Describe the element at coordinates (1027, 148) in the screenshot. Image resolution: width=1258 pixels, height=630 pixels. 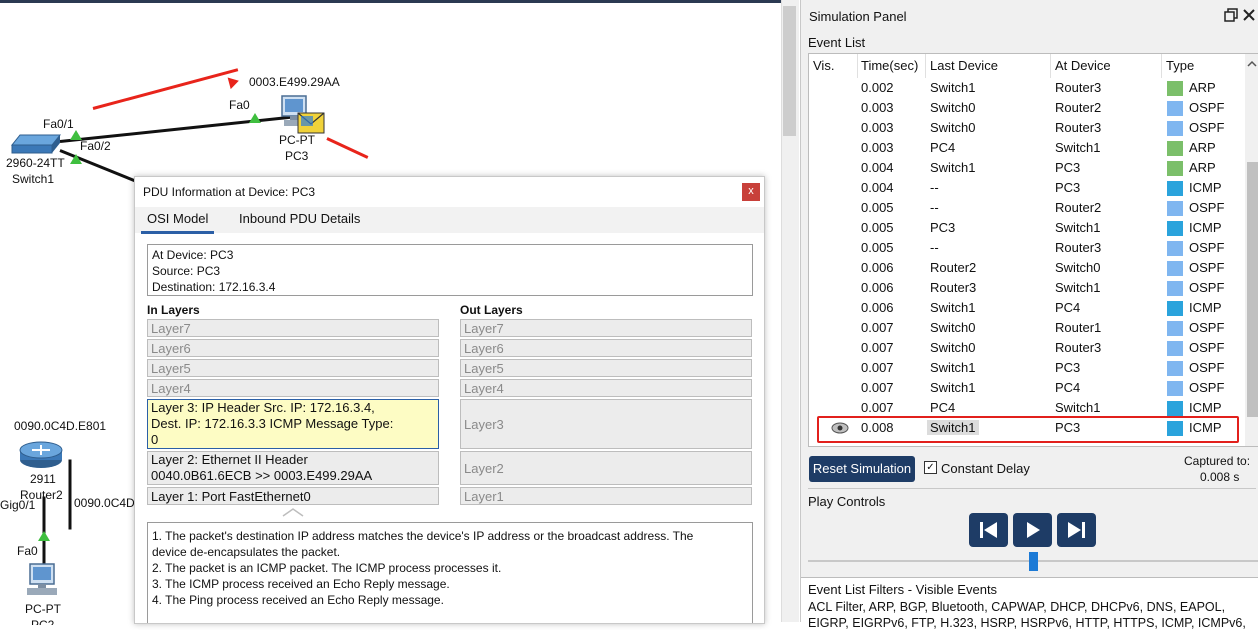
I see `table-row: 0.003 PC4 Switch1 ARP` at that location.